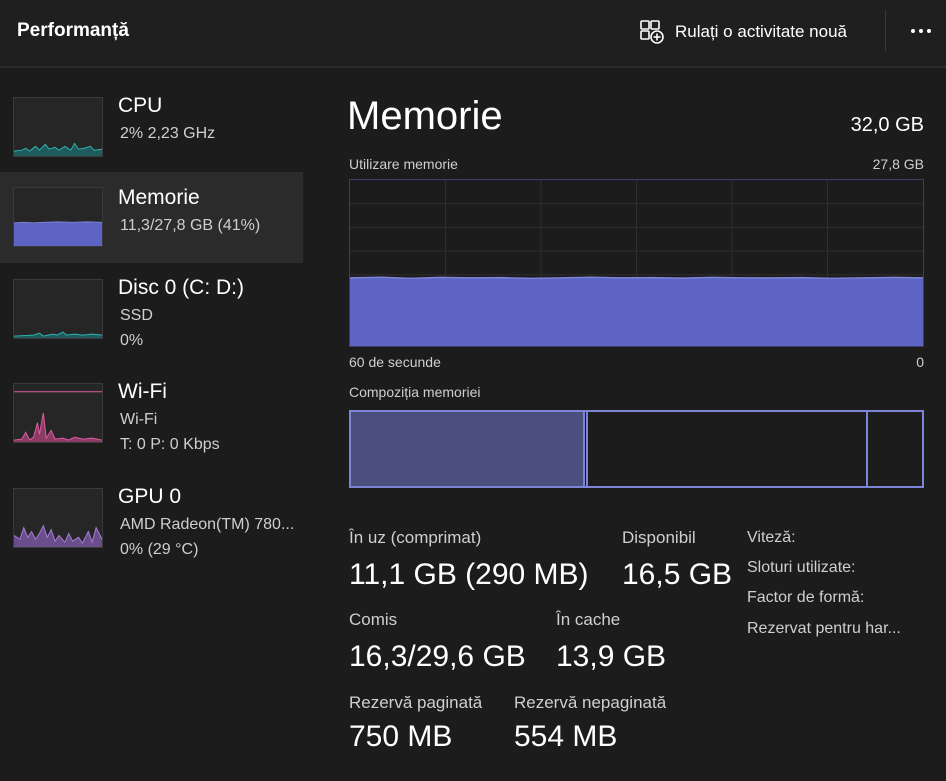  What do you see at coordinates (142, 391) in the screenshot?
I see `sidebar-item-wifi-name: Wi-Fi` at bounding box center [142, 391].